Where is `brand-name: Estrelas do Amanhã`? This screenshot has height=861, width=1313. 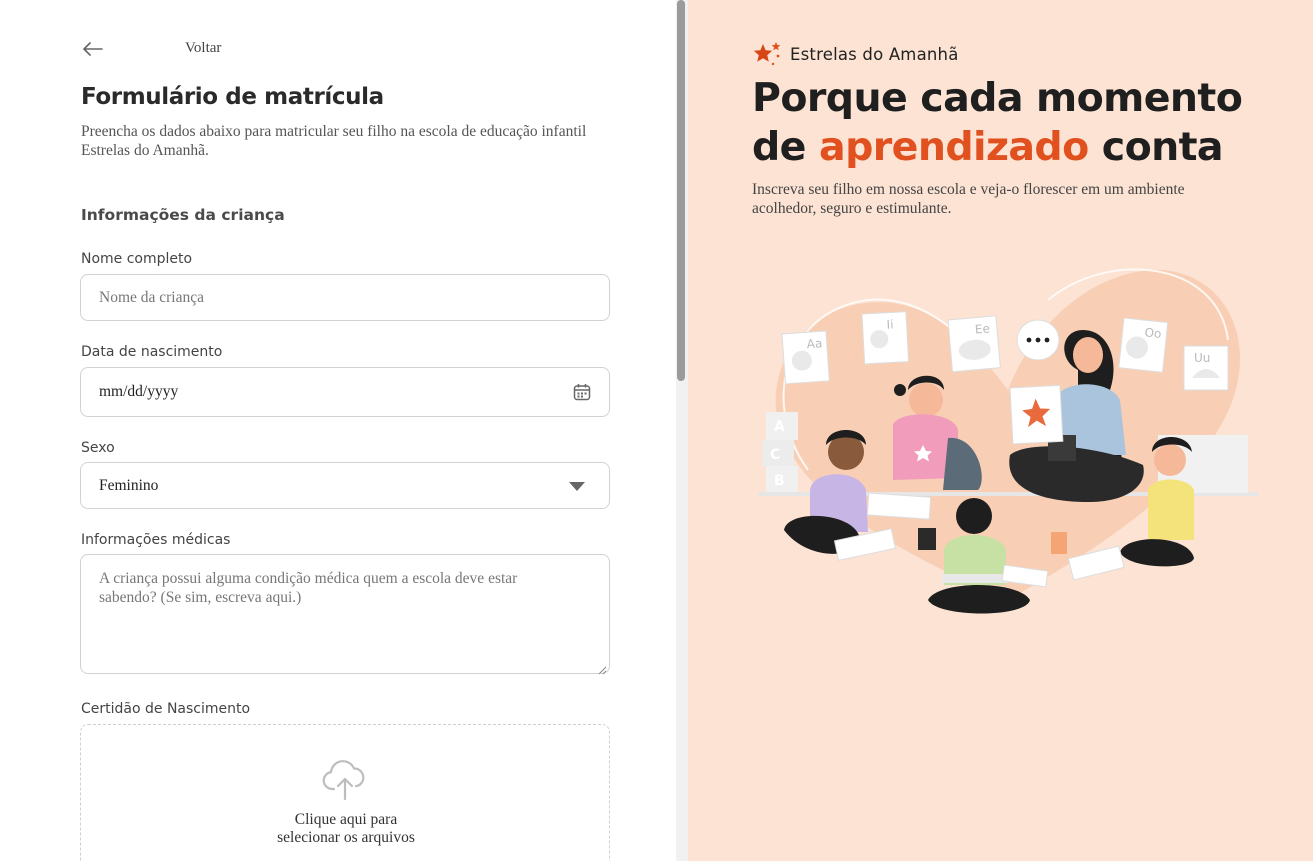
brand-name: Estrelas do Amanhã is located at coordinates (874, 54).